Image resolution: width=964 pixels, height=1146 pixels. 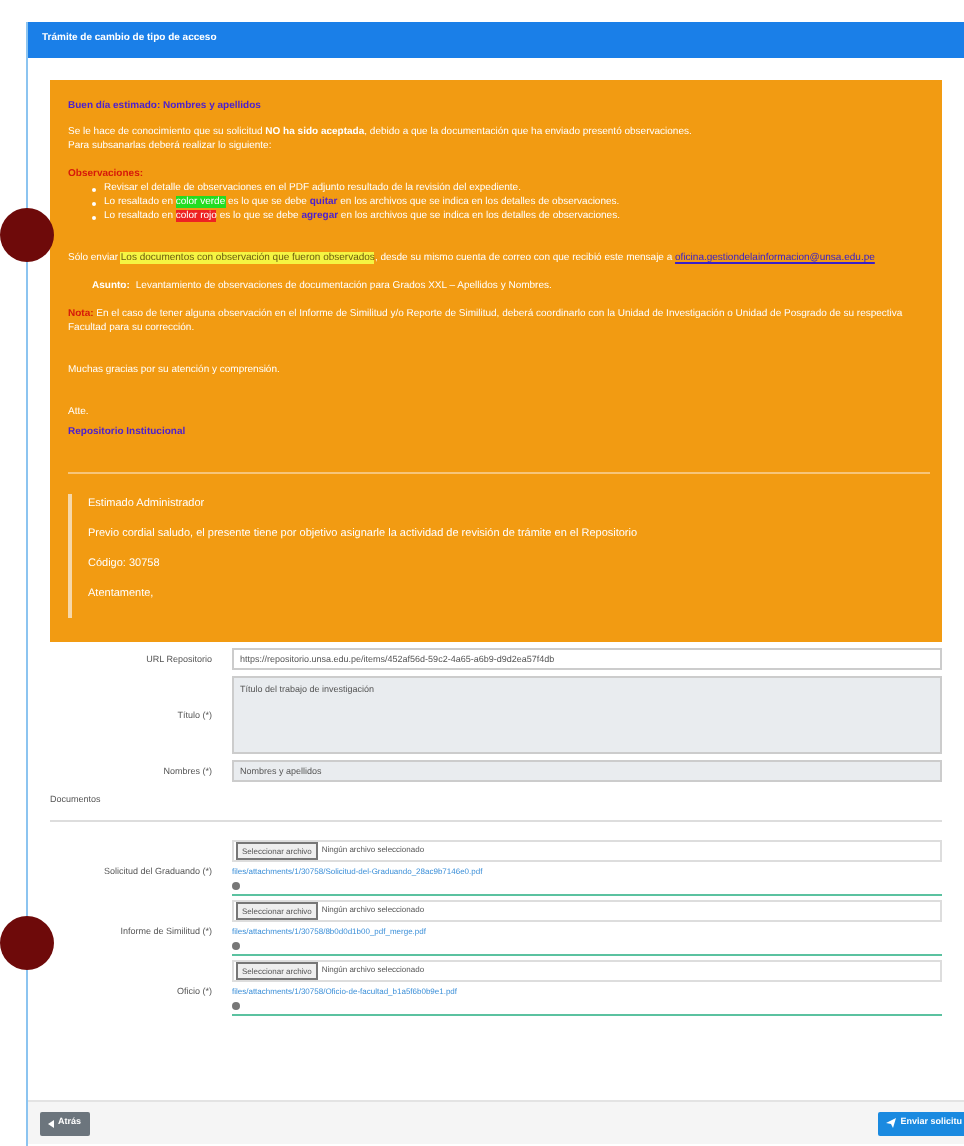 I want to click on send-icon, so click(x=891, y=1123).